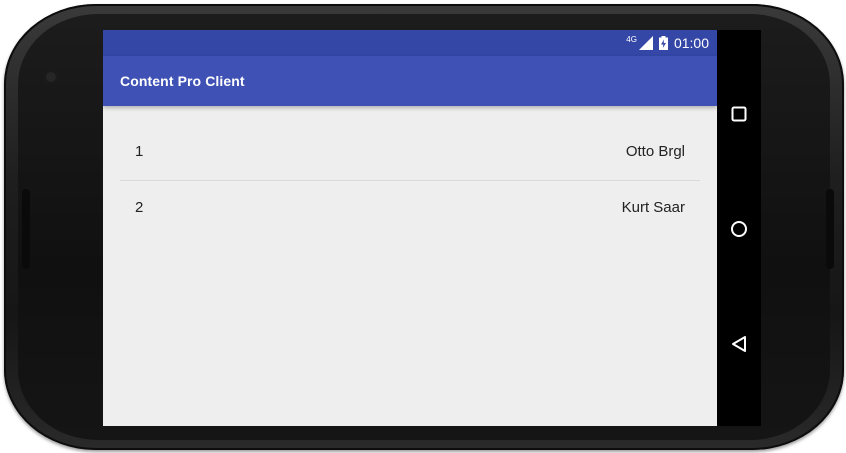 This screenshot has width=846, height=453. Describe the element at coordinates (139, 207) in the screenshot. I see `list-item-number: 2` at that location.